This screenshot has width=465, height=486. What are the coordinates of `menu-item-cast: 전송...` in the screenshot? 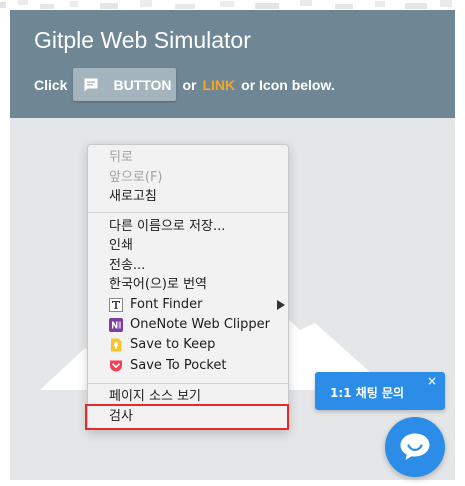 It's located at (127, 266).